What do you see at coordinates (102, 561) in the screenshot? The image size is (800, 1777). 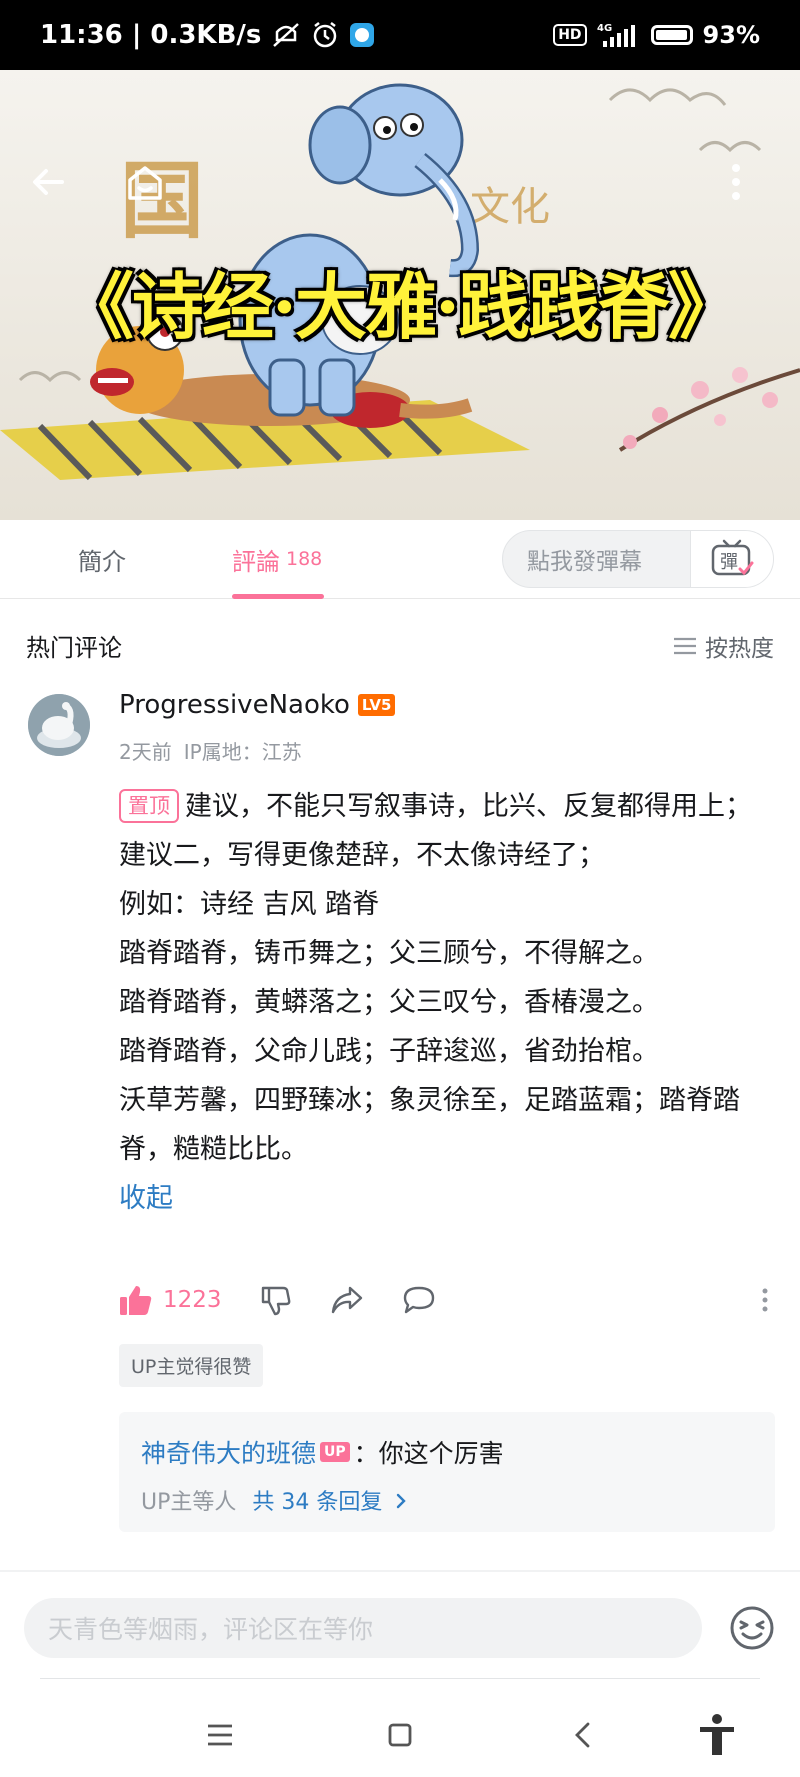 I see `tab-intro-label: 簡介` at bounding box center [102, 561].